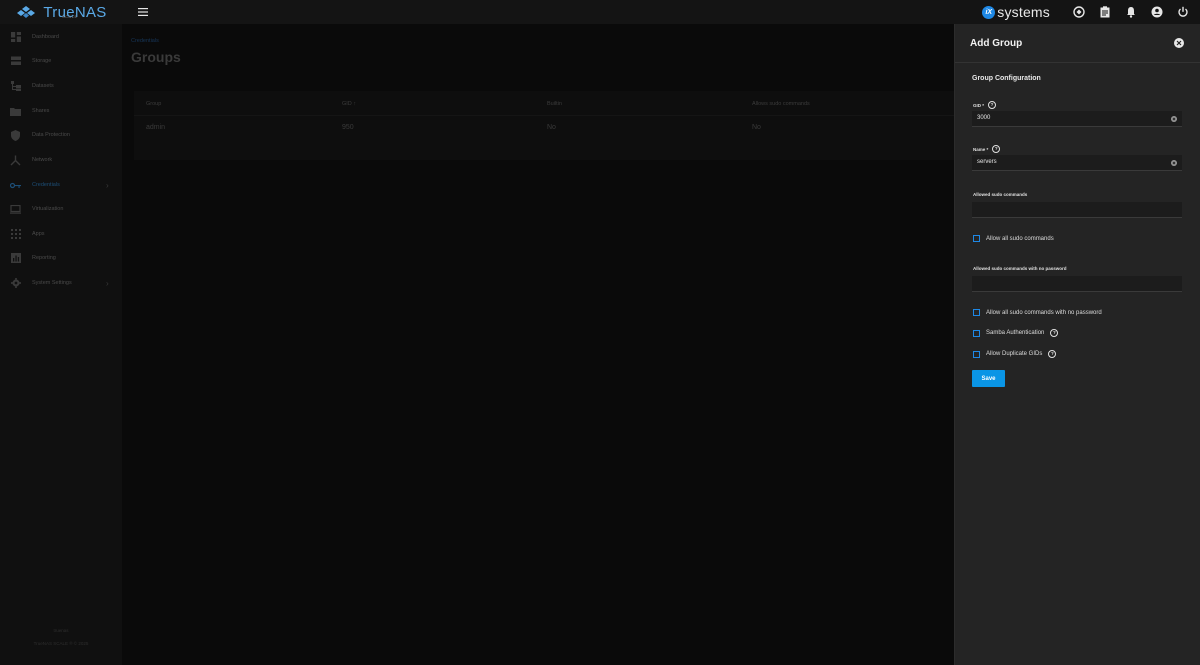 The height and width of the screenshot is (665, 1200). What do you see at coordinates (61, 630) in the screenshot?
I see `sidebar-hostname: truenas` at bounding box center [61, 630].